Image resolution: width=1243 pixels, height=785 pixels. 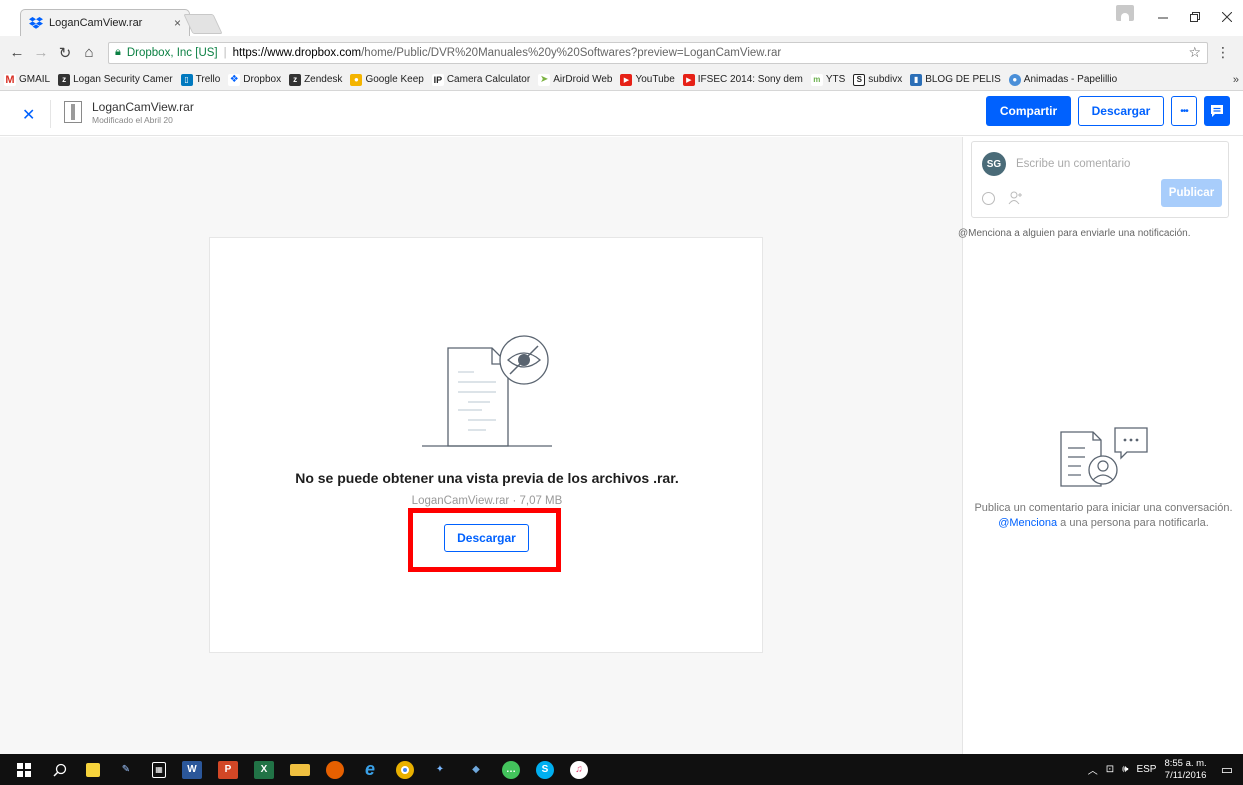 What do you see at coordinates (65, 53) in the screenshot?
I see `reload-icon: ↻` at bounding box center [65, 53].